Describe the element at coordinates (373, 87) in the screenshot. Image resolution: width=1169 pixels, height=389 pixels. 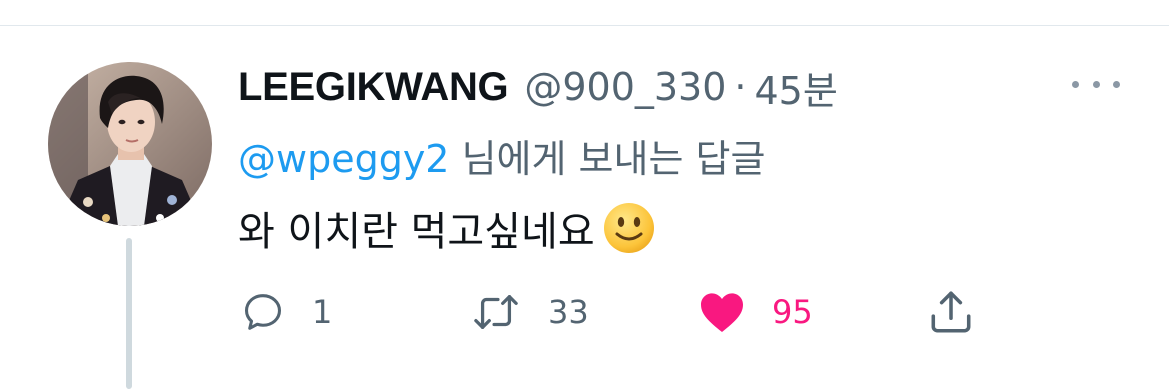
I see `display-name: LEEGIKWANG` at that location.